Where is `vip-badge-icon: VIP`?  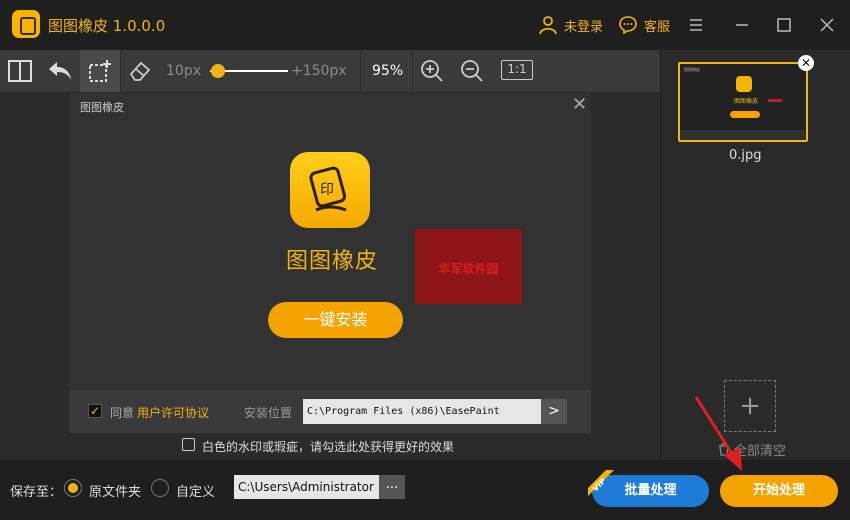
vip-badge-icon: VIP is located at coordinates (601, 483).